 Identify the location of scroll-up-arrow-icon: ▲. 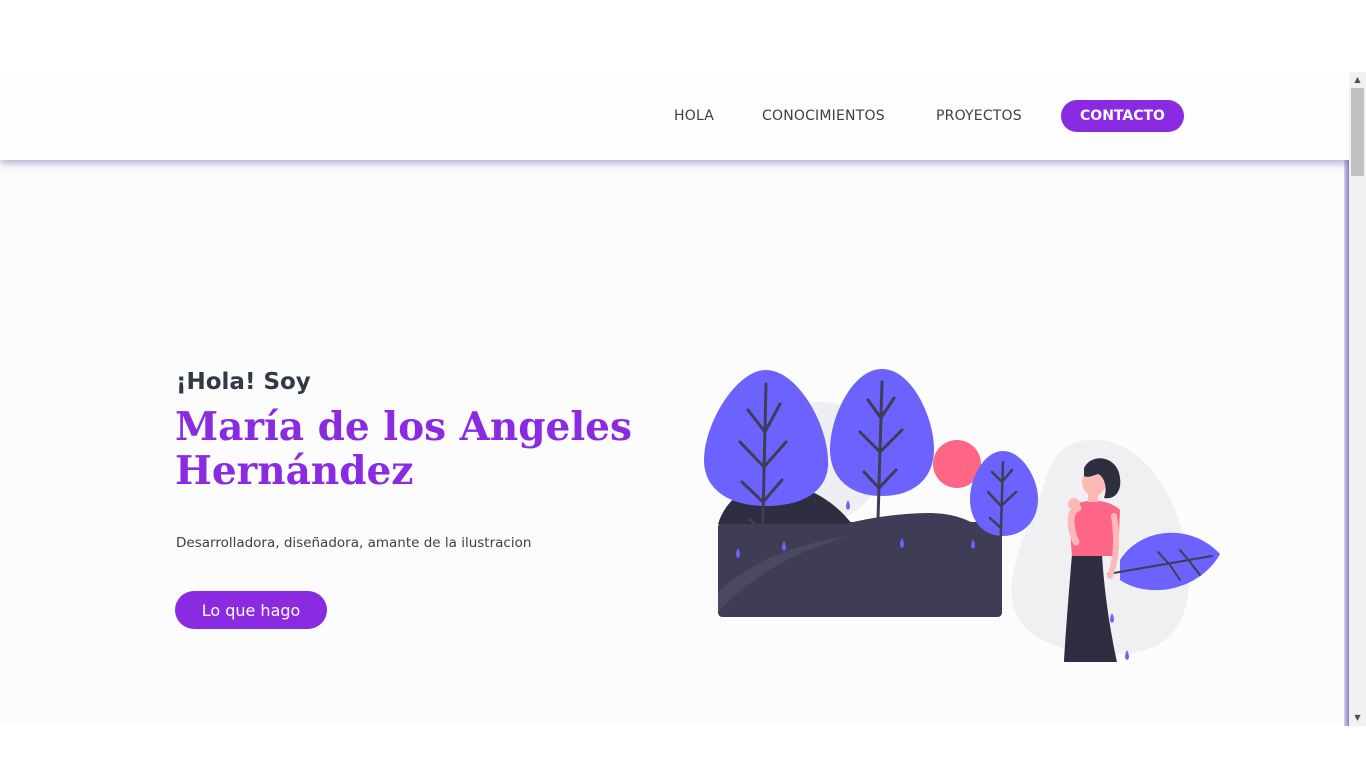
(1357, 80).